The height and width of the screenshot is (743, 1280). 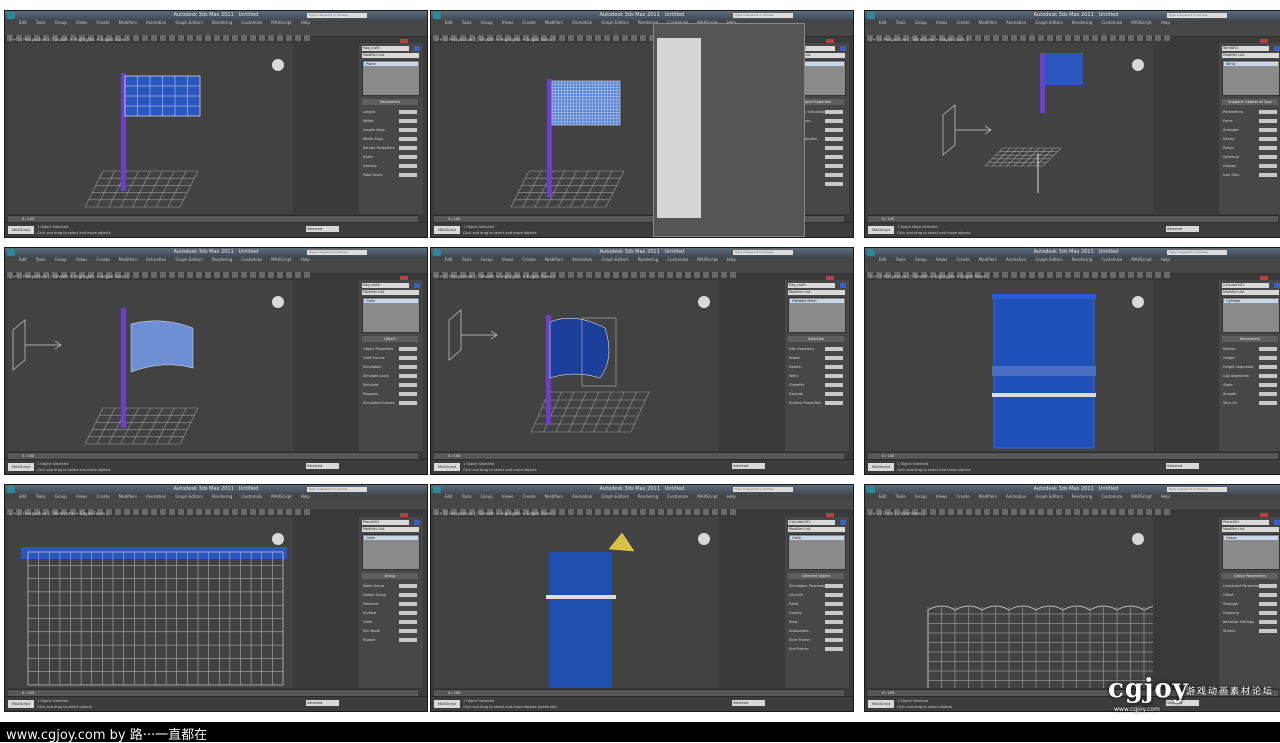 I want to click on rollout-header: Supports Objects of Type, so click(x=1250, y=102).